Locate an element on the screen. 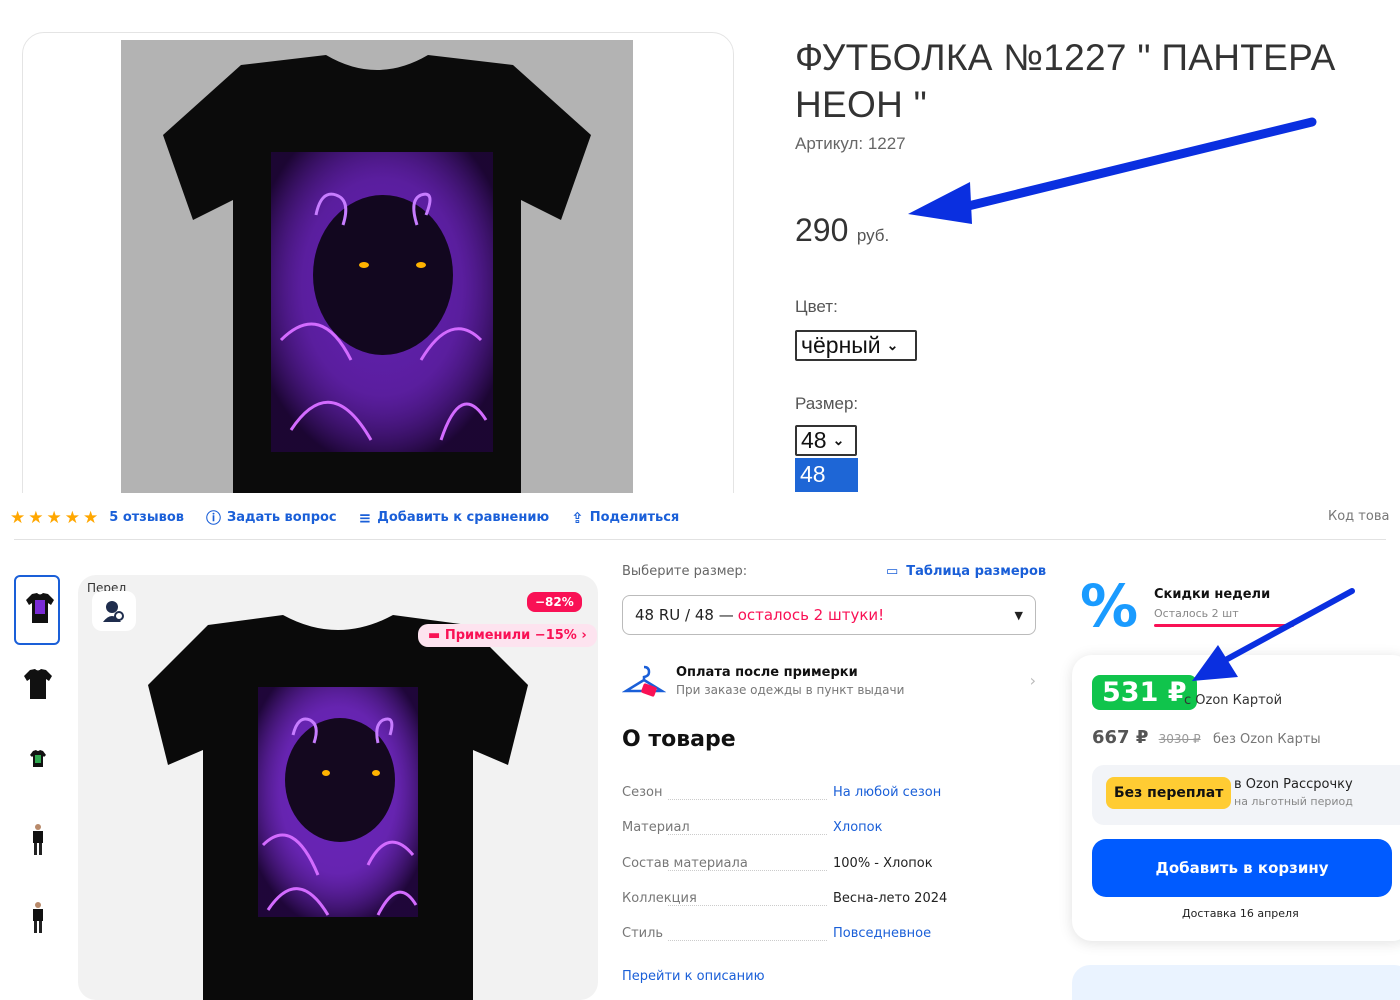  size-table-label: Таблица размеров is located at coordinates (976, 571).